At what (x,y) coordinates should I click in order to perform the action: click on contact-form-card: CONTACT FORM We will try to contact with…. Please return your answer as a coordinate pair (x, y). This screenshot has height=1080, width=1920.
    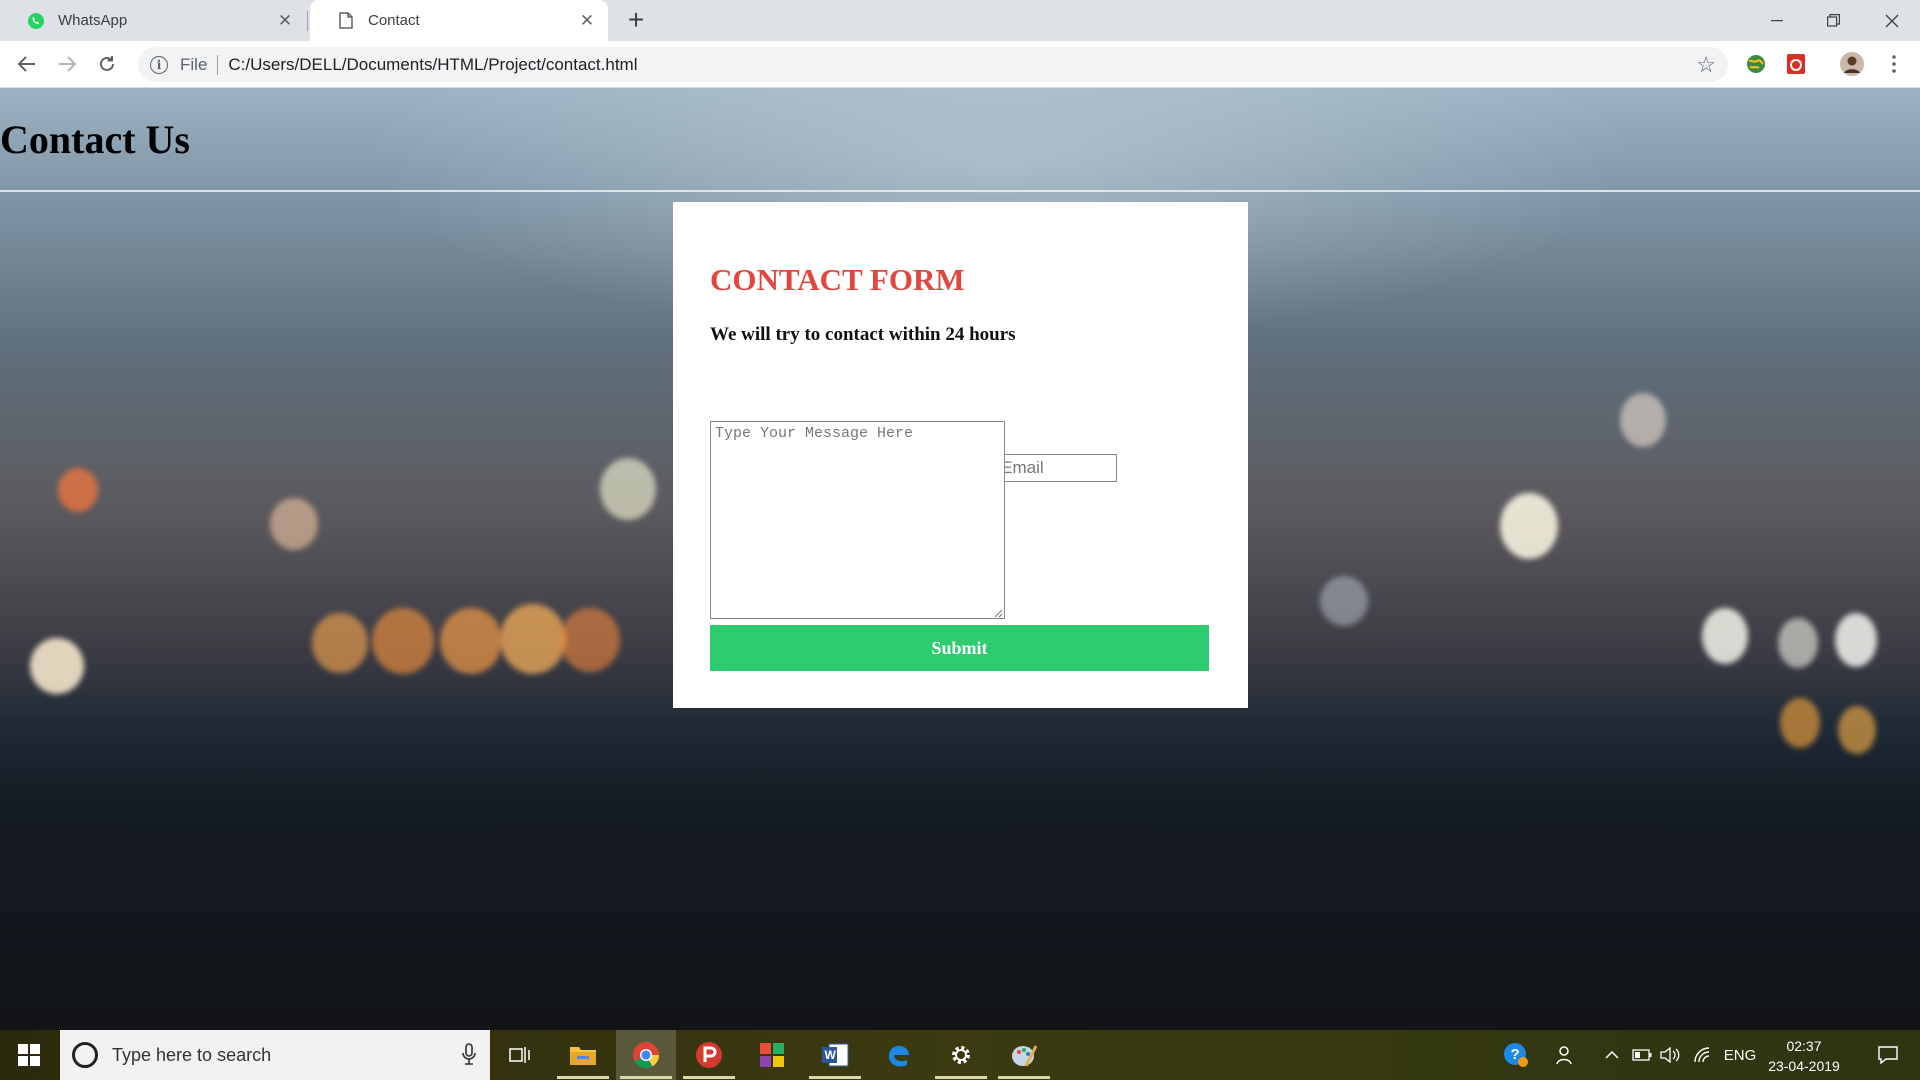
    Looking at the image, I should click on (960, 455).